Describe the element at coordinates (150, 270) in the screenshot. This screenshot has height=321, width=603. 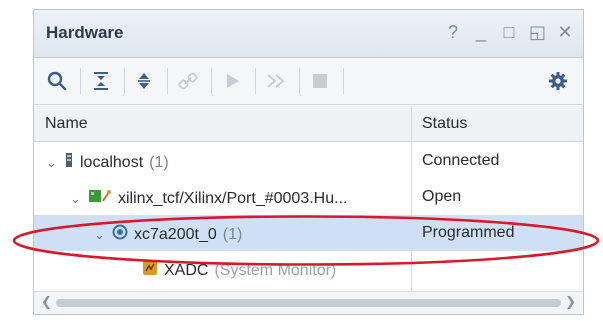
I see `monitor-icon` at that location.